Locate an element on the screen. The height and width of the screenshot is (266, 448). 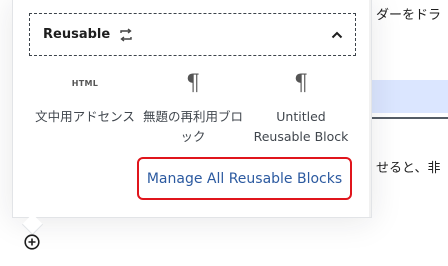
block-item-untitled-jp: ¶ 無題の再利用ブロック is located at coordinates (193, 107).